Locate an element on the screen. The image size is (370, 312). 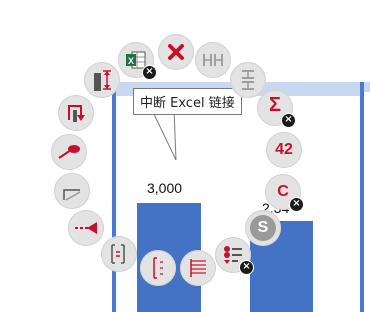
value-label-icon: 42 is located at coordinates (284, 149).